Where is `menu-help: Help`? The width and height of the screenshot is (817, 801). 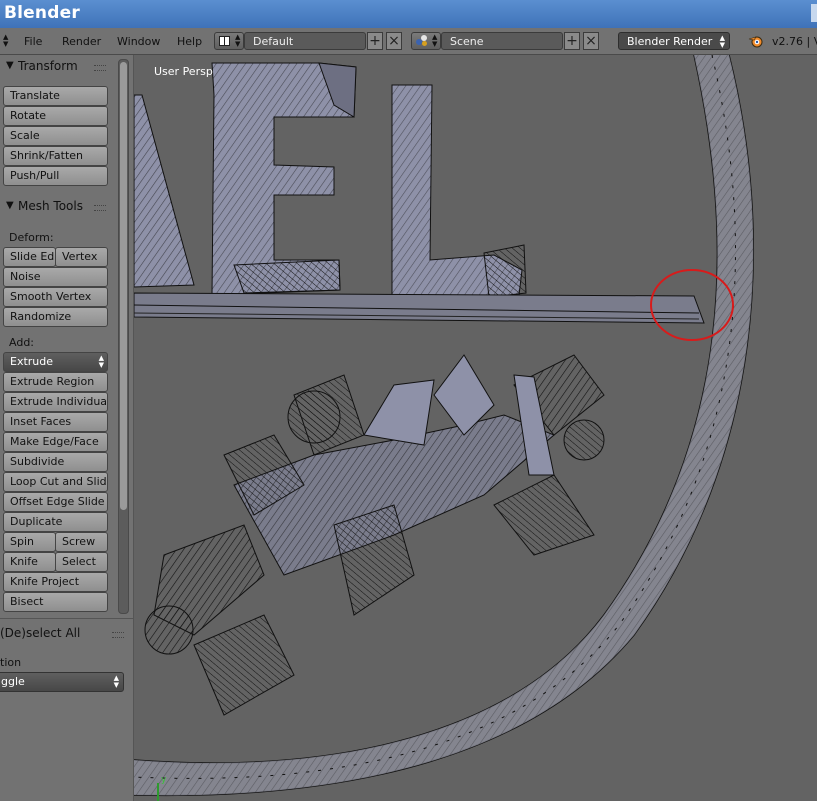 menu-help: Help is located at coordinates (189, 41).